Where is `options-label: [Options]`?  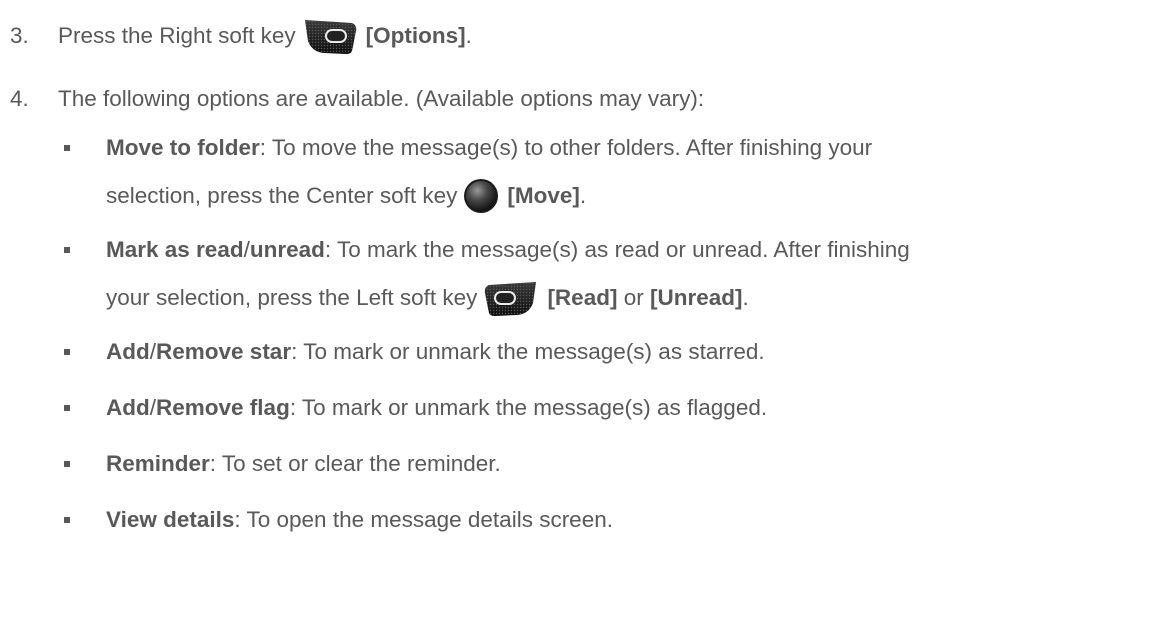 options-label: [Options] is located at coordinates (415, 35).